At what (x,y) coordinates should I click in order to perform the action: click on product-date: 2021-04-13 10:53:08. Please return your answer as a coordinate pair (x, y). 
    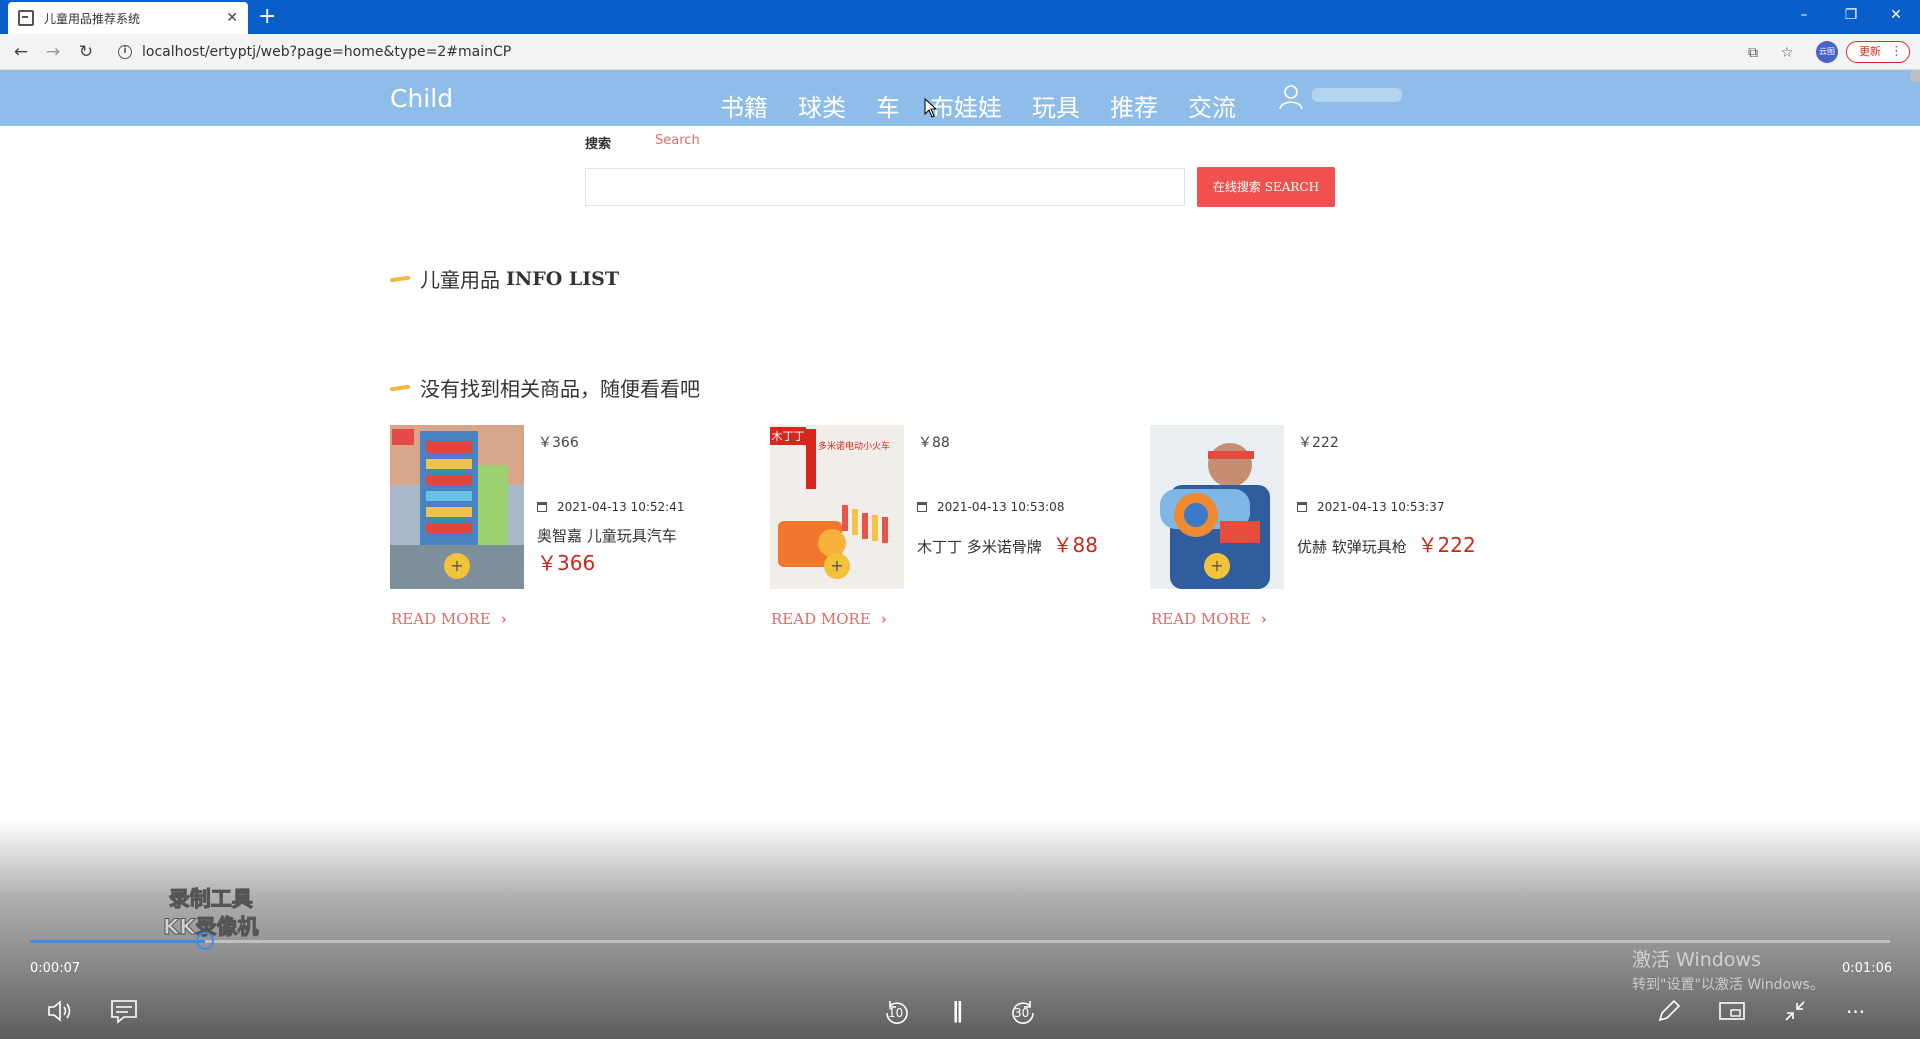
    Looking at the image, I should click on (990, 507).